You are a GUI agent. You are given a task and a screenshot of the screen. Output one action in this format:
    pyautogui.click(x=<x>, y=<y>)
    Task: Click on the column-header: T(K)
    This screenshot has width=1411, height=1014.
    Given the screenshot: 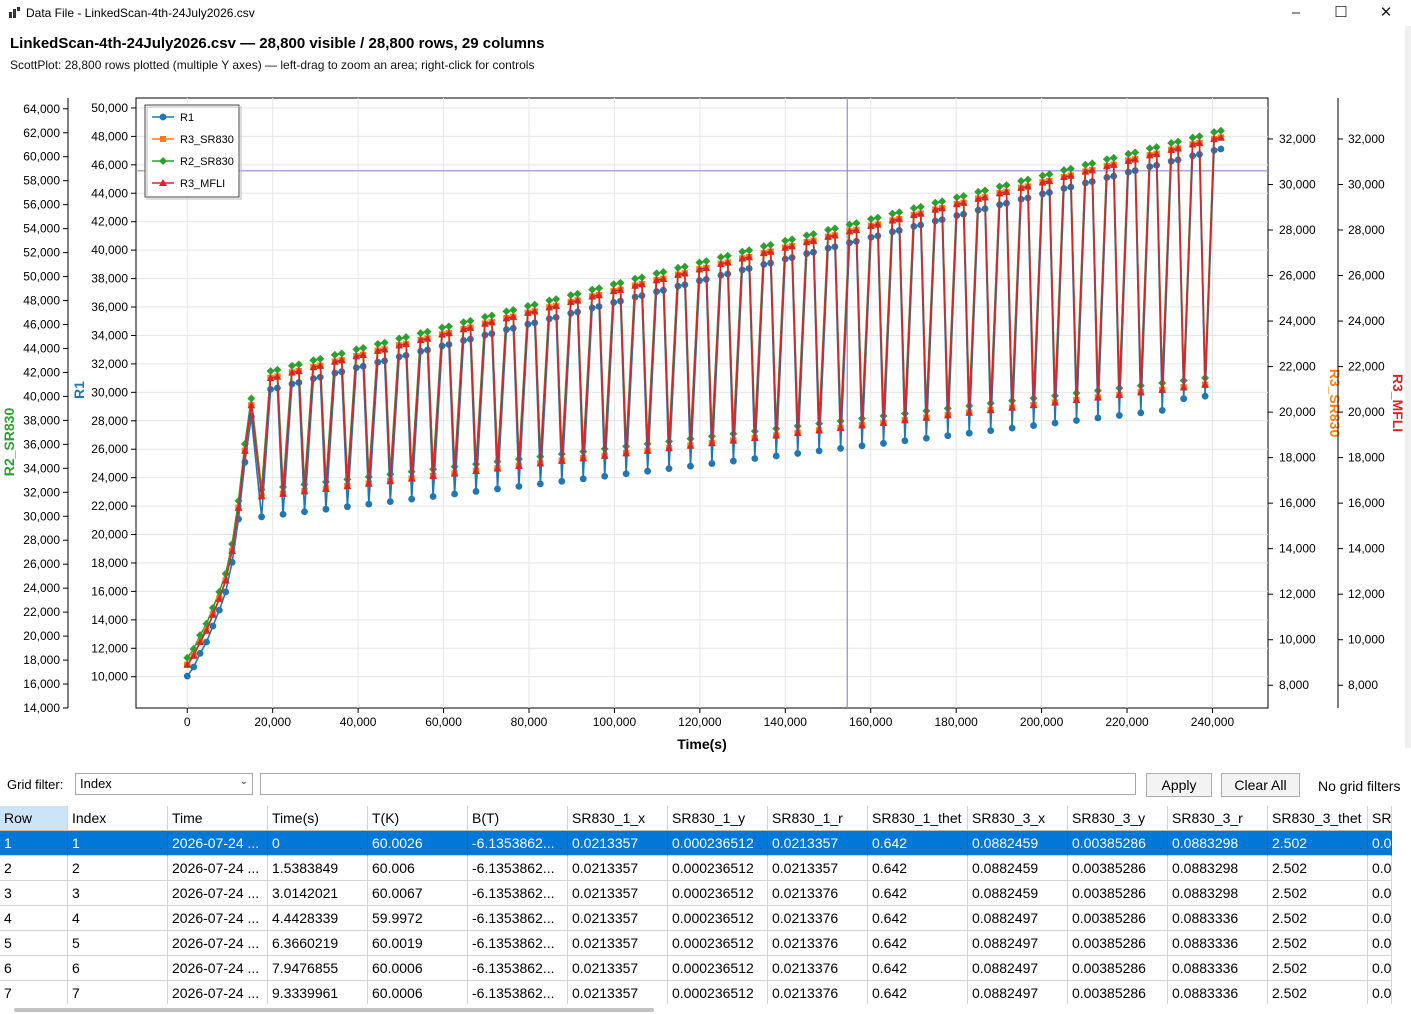 What is the action you would take?
    pyautogui.click(x=418, y=818)
    